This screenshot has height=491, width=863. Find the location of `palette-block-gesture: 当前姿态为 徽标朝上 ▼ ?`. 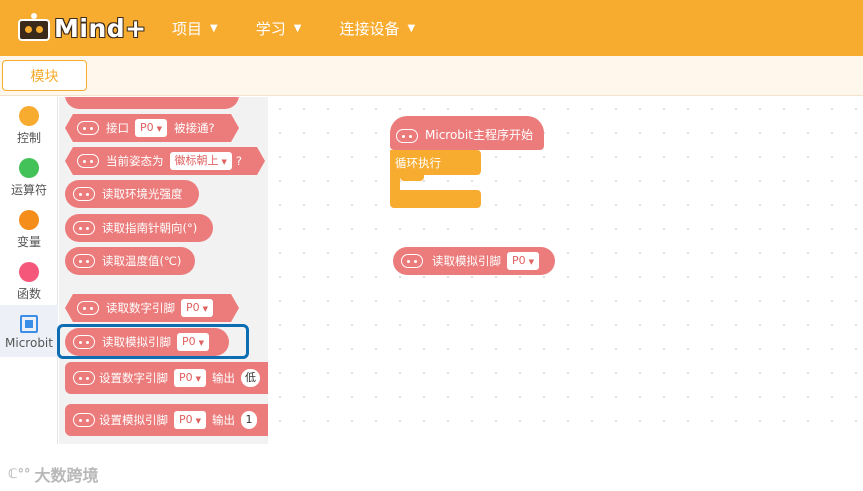

palette-block-gesture: 当前姿态为 徽标朝上 ▼ ? is located at coordinates (165, 161).